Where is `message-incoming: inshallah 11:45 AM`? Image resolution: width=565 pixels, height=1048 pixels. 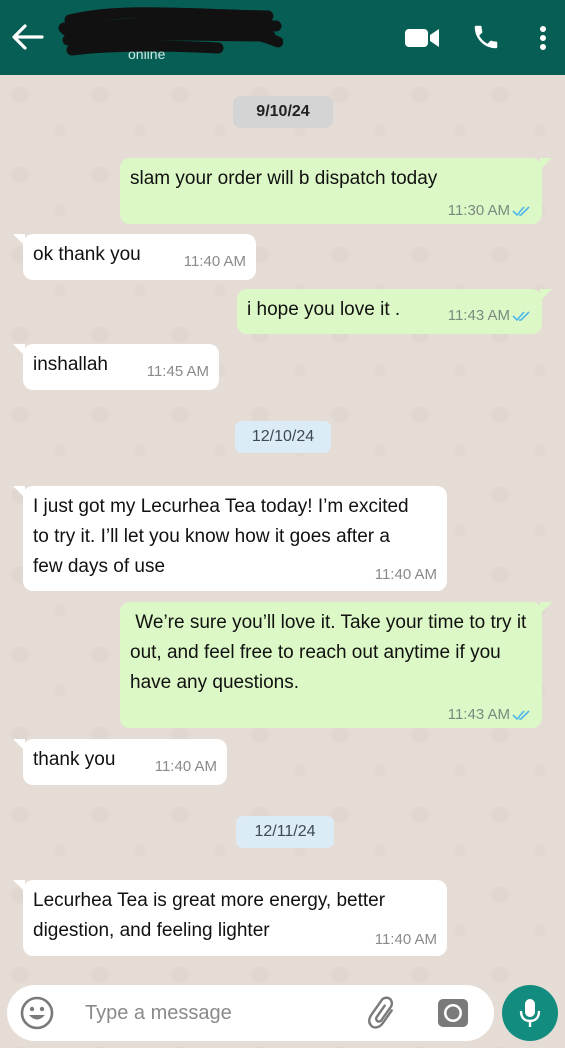 message-incoming: inshallah 11:45 AM is located at coordinates (116, 367).